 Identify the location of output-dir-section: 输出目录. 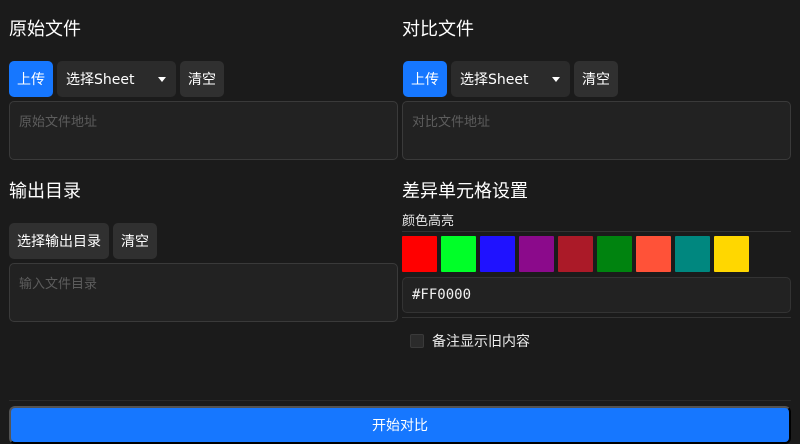
(45, 192).